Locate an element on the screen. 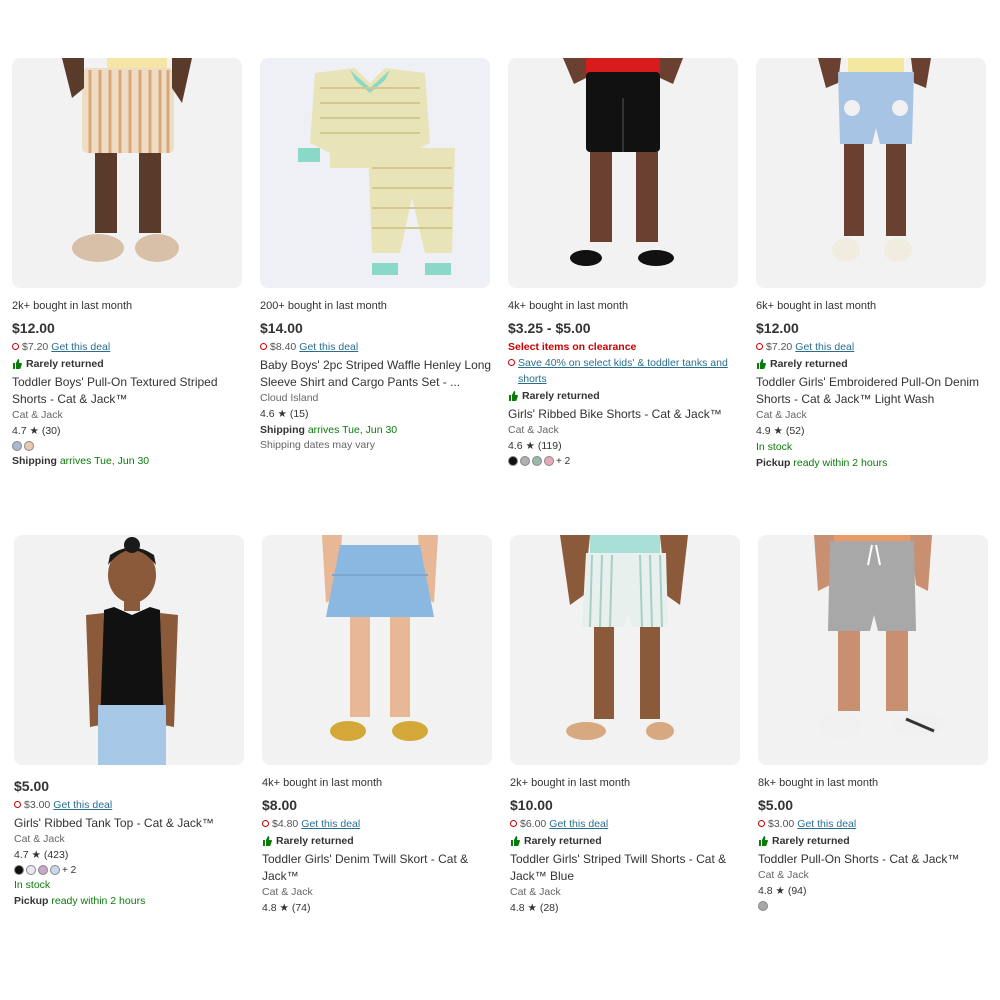 The width and height of the screenshot is (1000, 1000). rating: 4.8 ★ (94) is located at coordinates (782, 891).